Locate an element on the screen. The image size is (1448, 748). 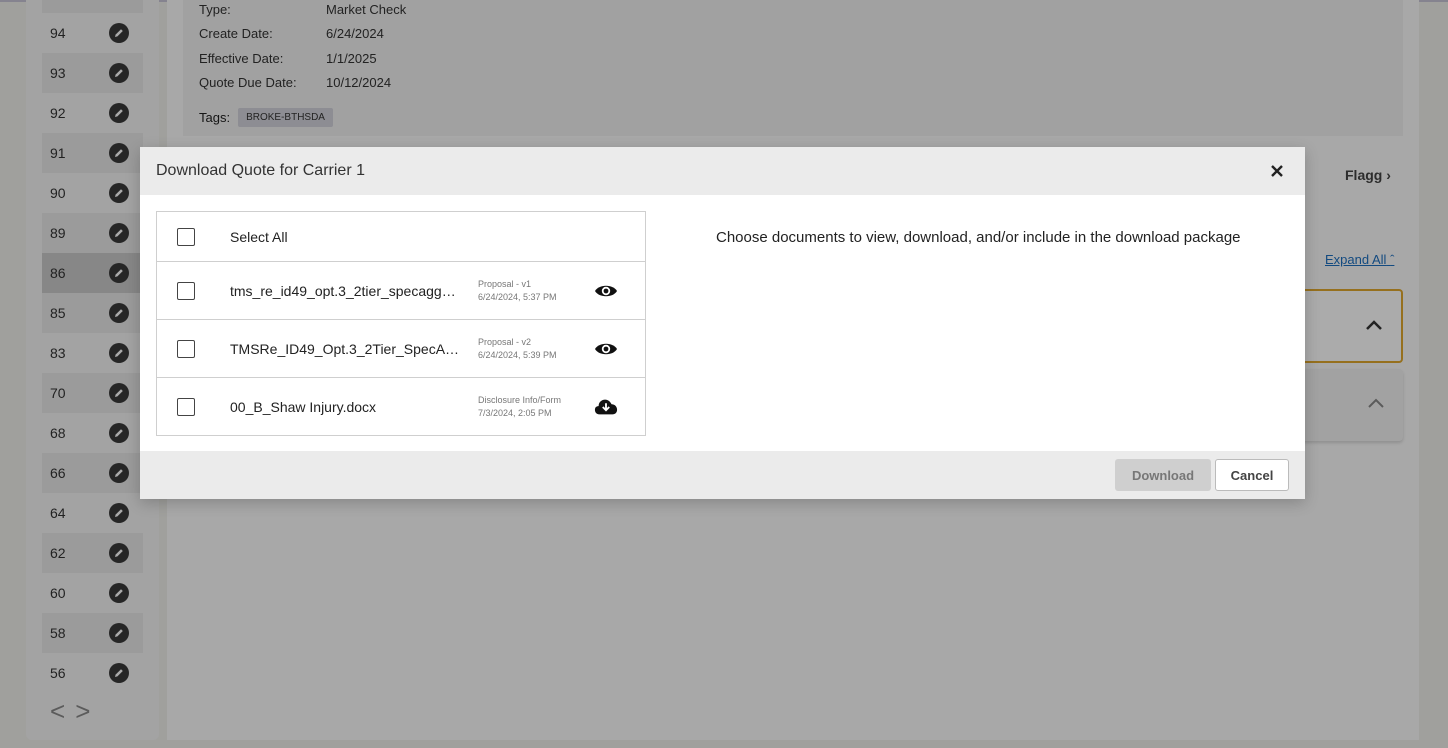
document-type: Disclosure Info/Form is located at coordinates (520, 399).